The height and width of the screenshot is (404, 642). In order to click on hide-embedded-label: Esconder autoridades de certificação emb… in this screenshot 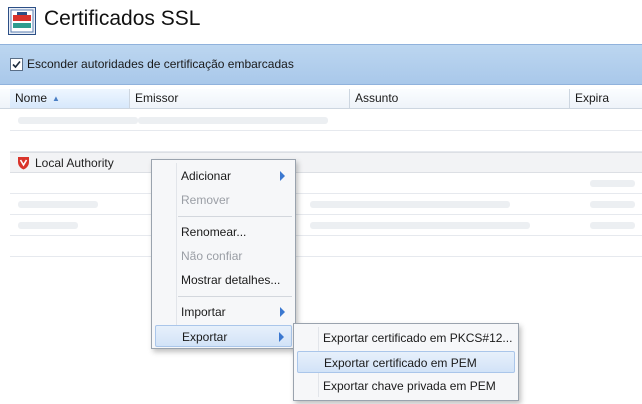, I will do `click(160, 64)`.